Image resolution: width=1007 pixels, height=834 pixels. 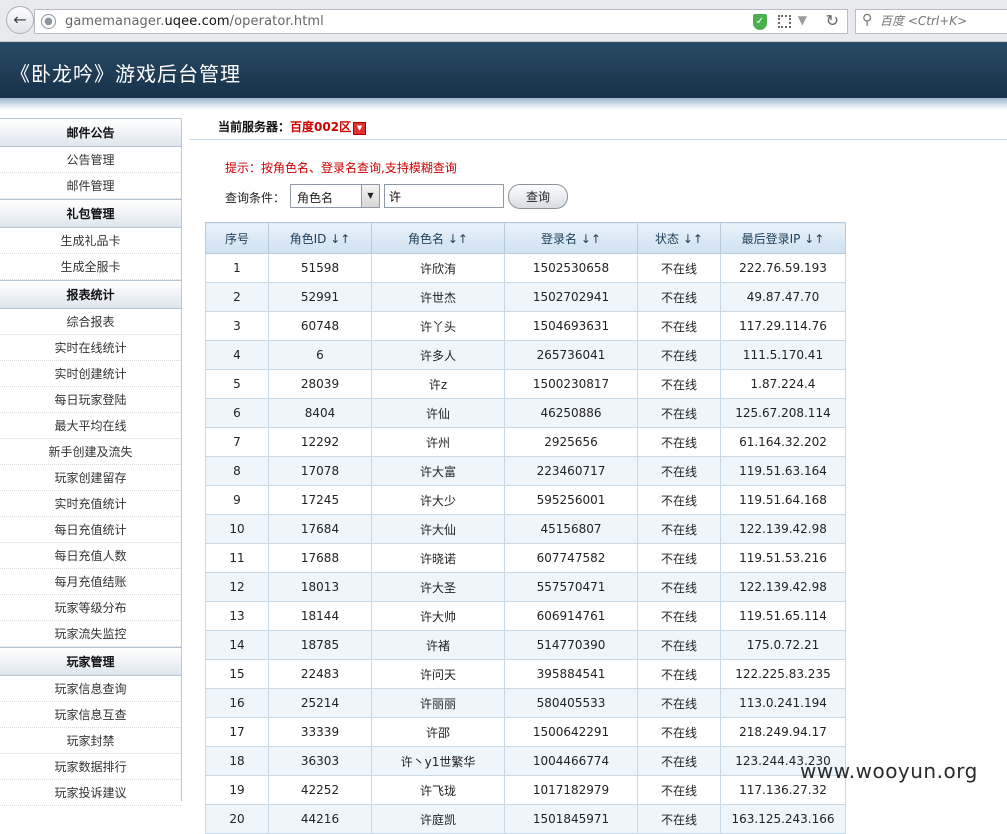 What do you see at coordinates (784, 21) in the screenshot?
I see `qr-code-icon` at bounding box center [784, 21].